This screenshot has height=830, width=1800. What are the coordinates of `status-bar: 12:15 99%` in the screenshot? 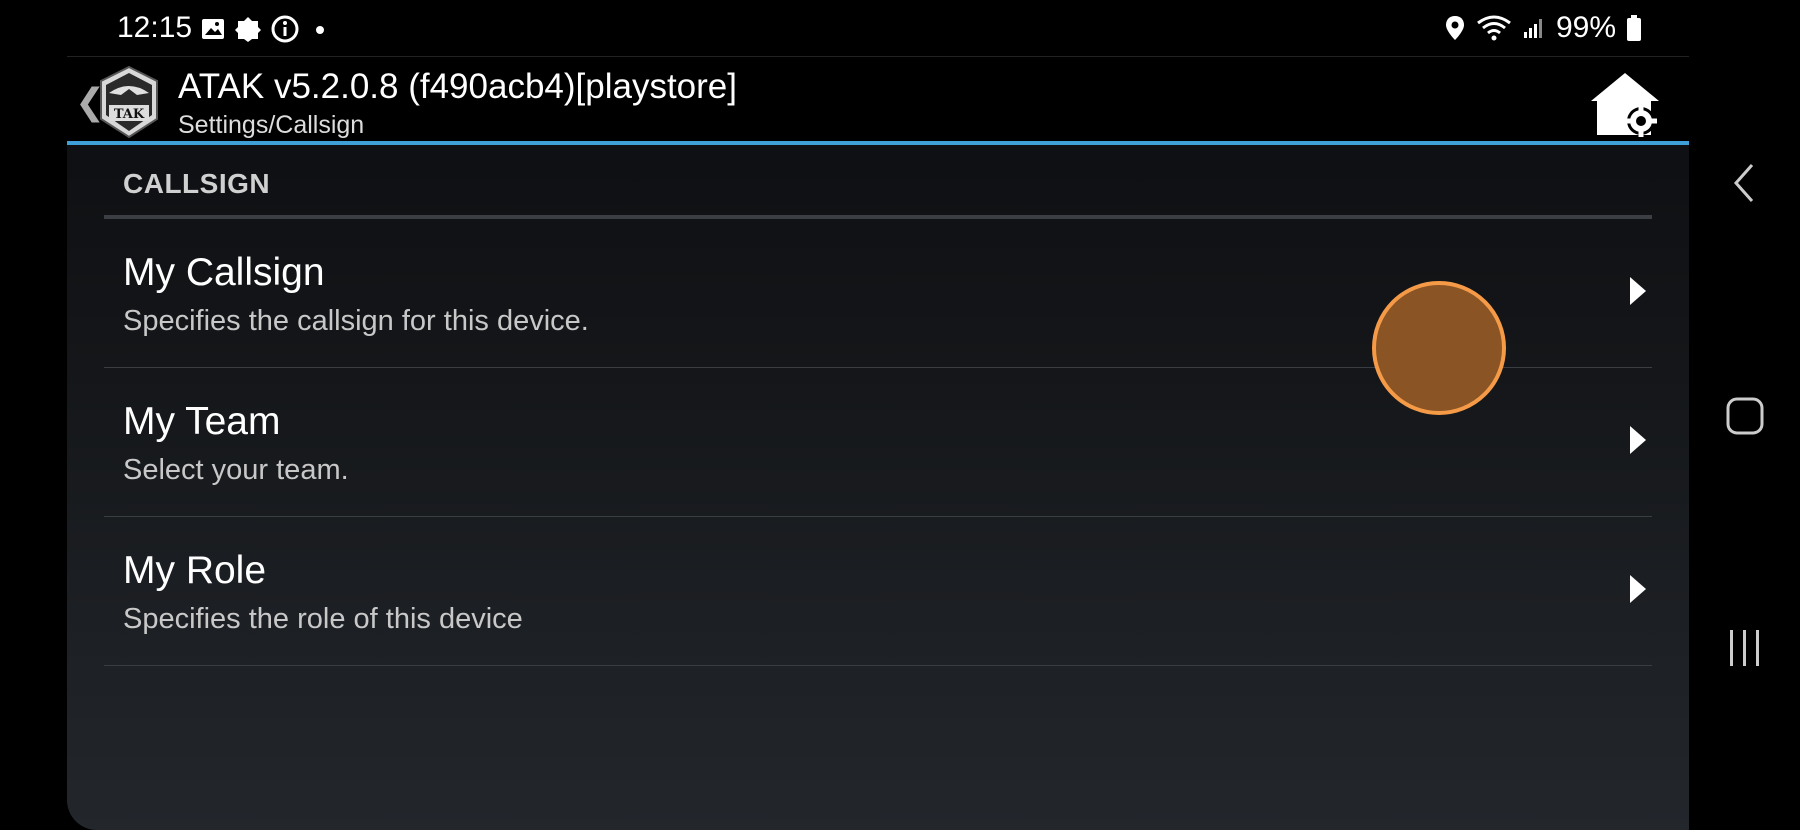 It's located at (900, 28).